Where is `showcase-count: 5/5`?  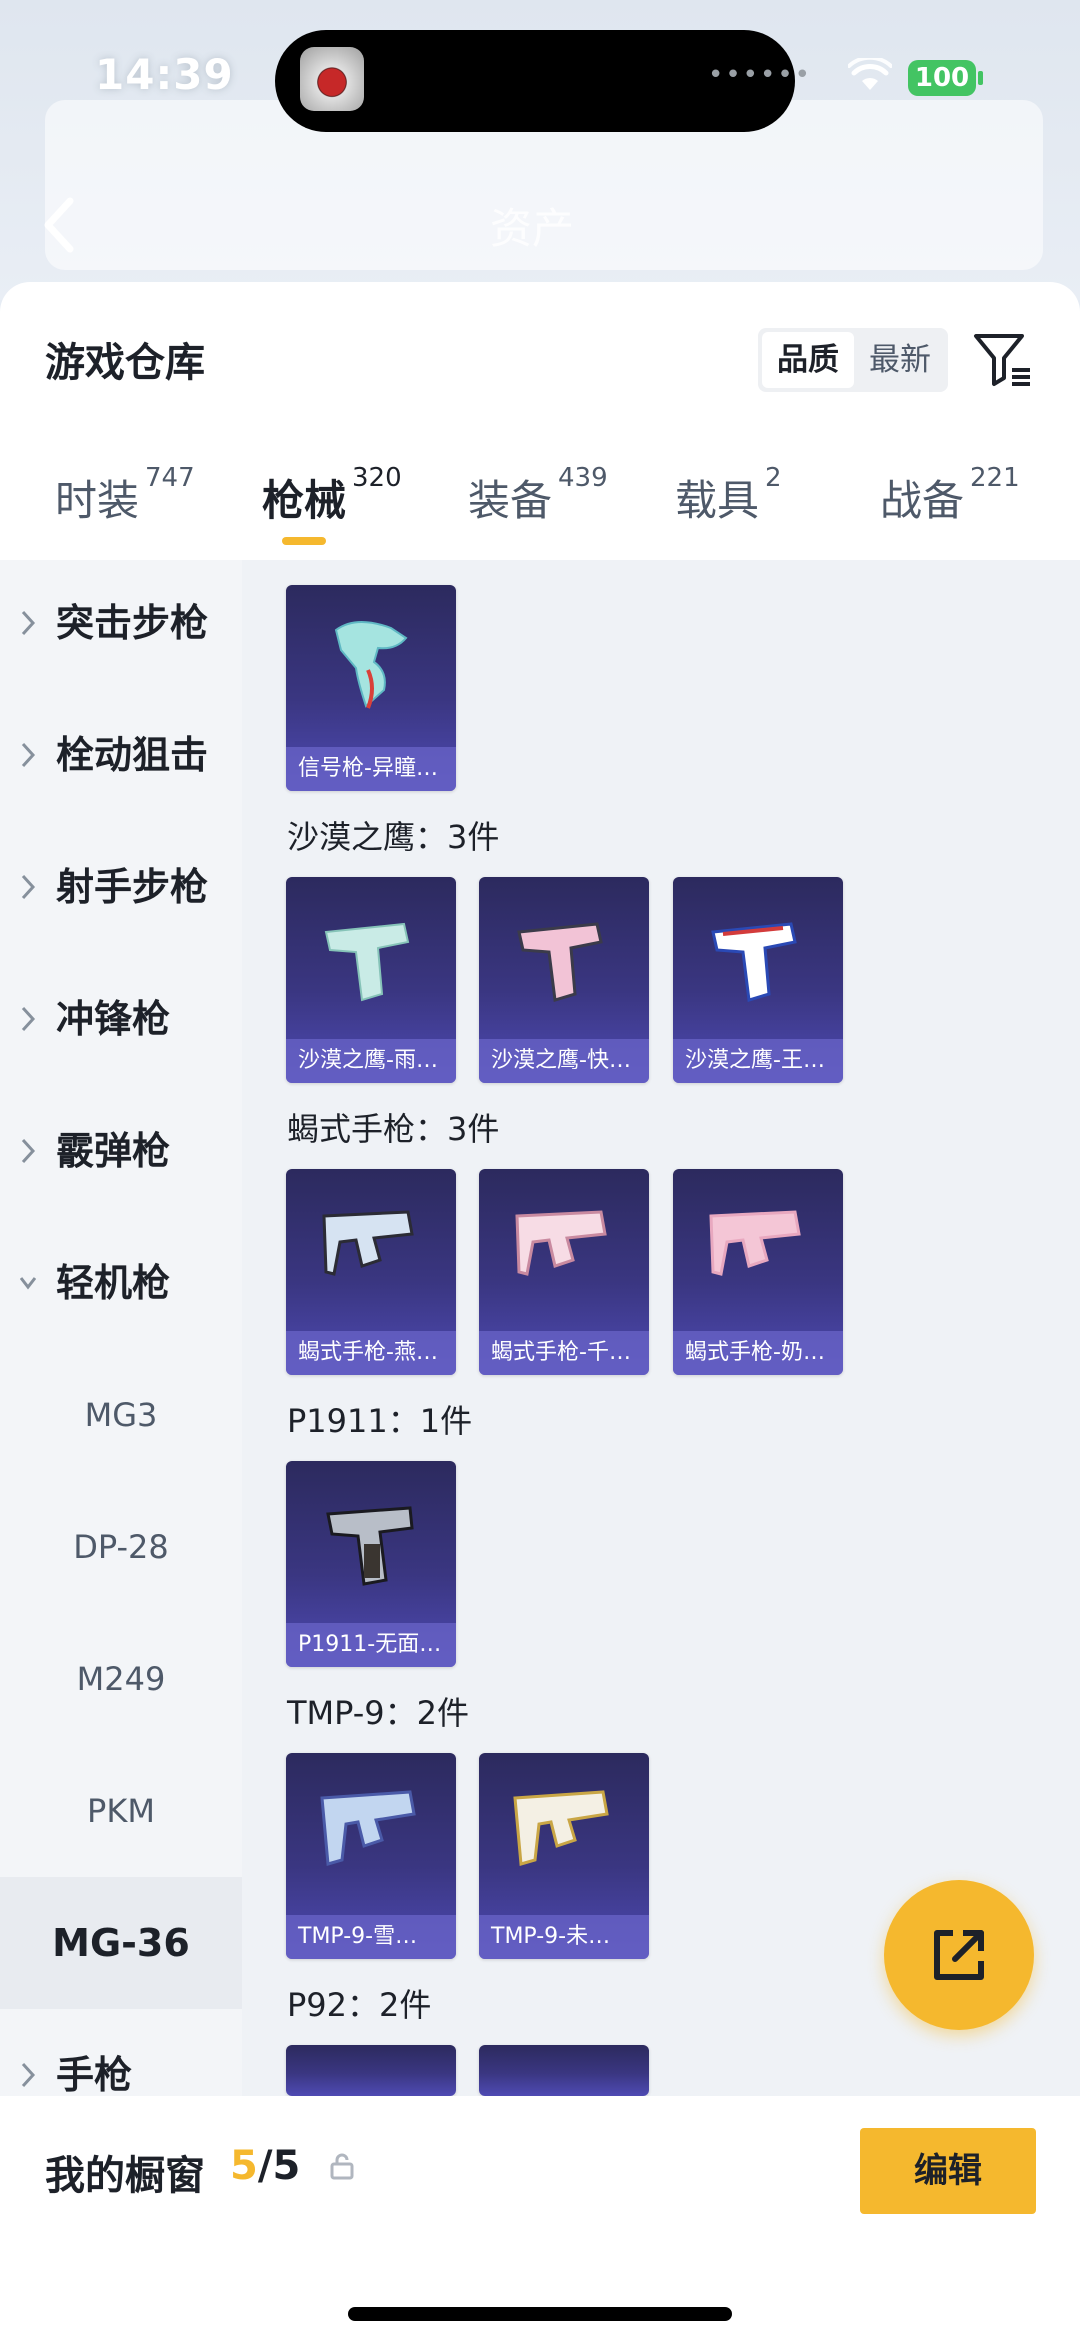 showcase-count: 5/5 is located at coordinates (265, 2166).